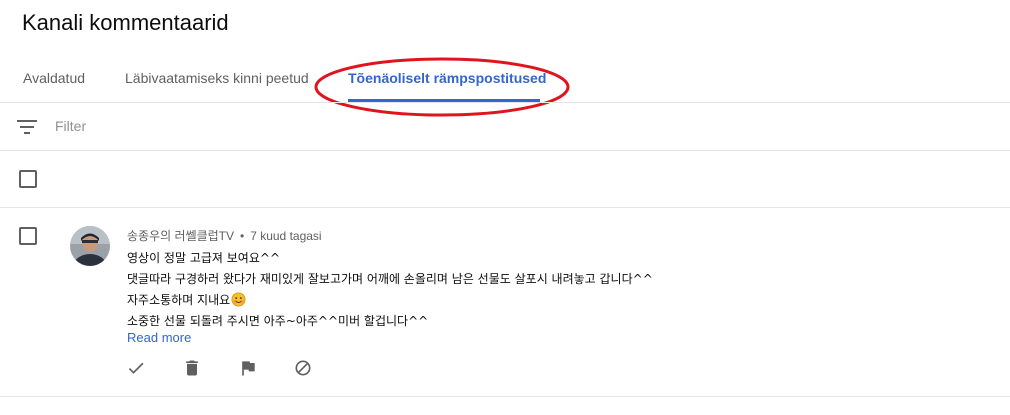  Describe the element at coordinates (238, 299) in the screenshot. I see `smiling-face-emoji` at that location.